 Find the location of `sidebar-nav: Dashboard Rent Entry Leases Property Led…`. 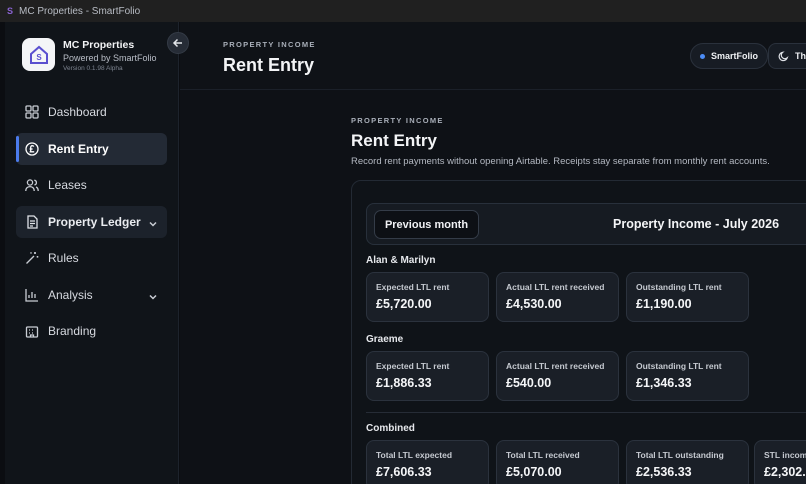

sidebar-nav: Dashboard Rent Entry Leases Property Led… is located at coordinates (91, 224).